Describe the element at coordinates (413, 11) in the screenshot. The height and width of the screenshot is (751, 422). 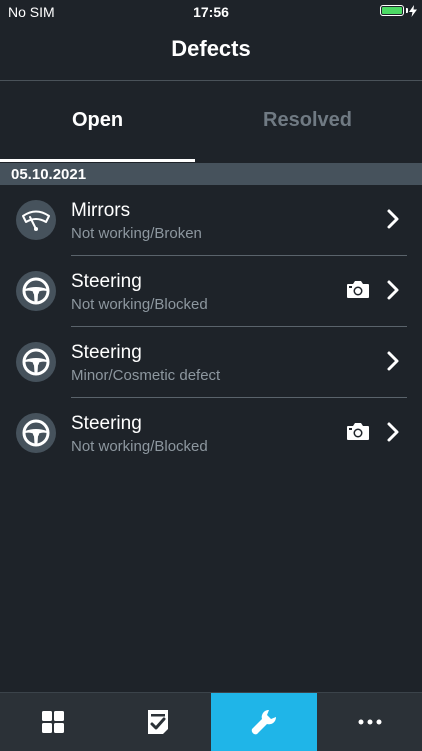
I see `charging-icon` at that location.